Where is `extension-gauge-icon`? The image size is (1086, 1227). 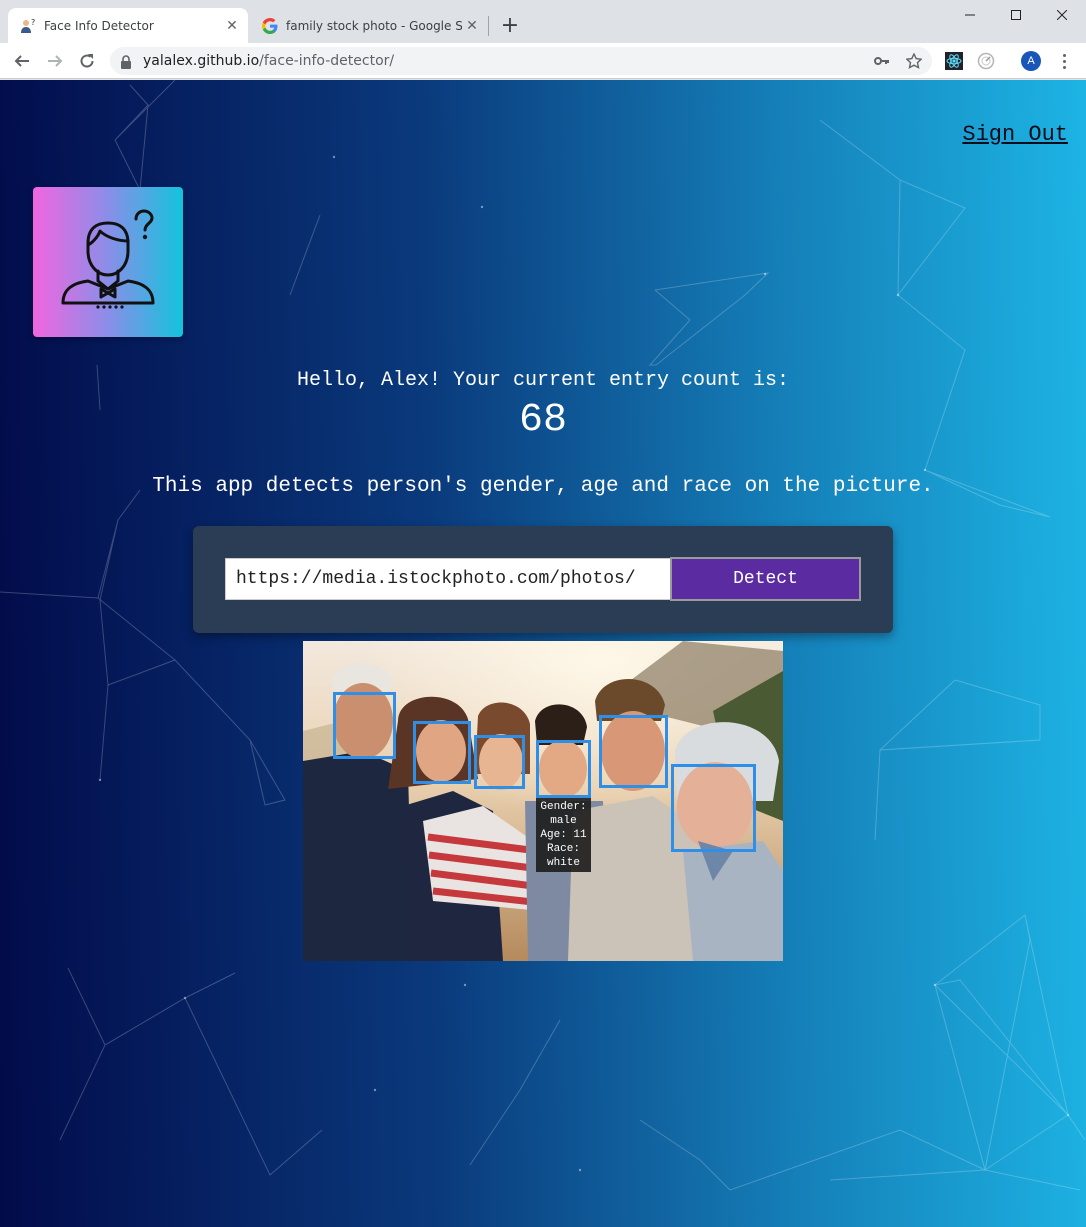
extension-gauge-icon is located at coordinates (986, 61).